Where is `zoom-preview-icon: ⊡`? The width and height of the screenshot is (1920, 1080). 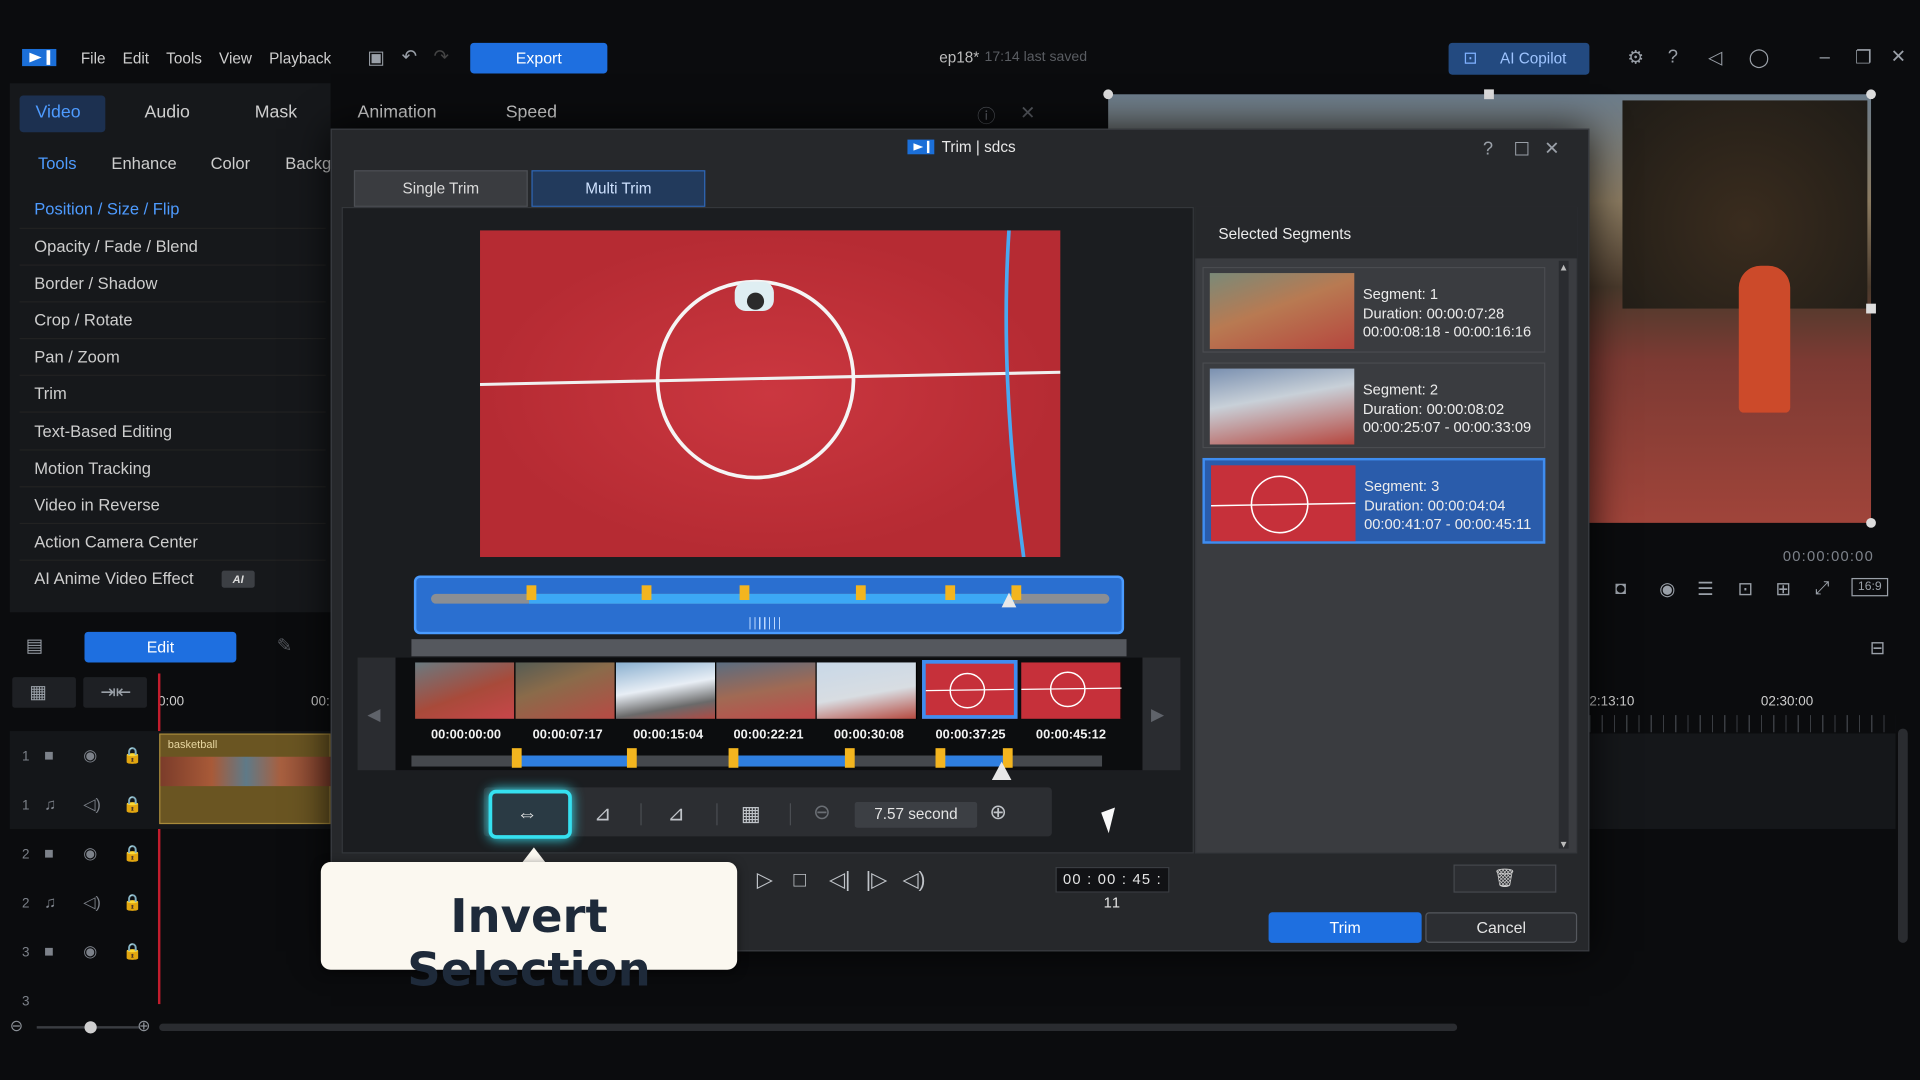 zoom-preview-icon: ⊡ is located at coordinates (1745, 589).